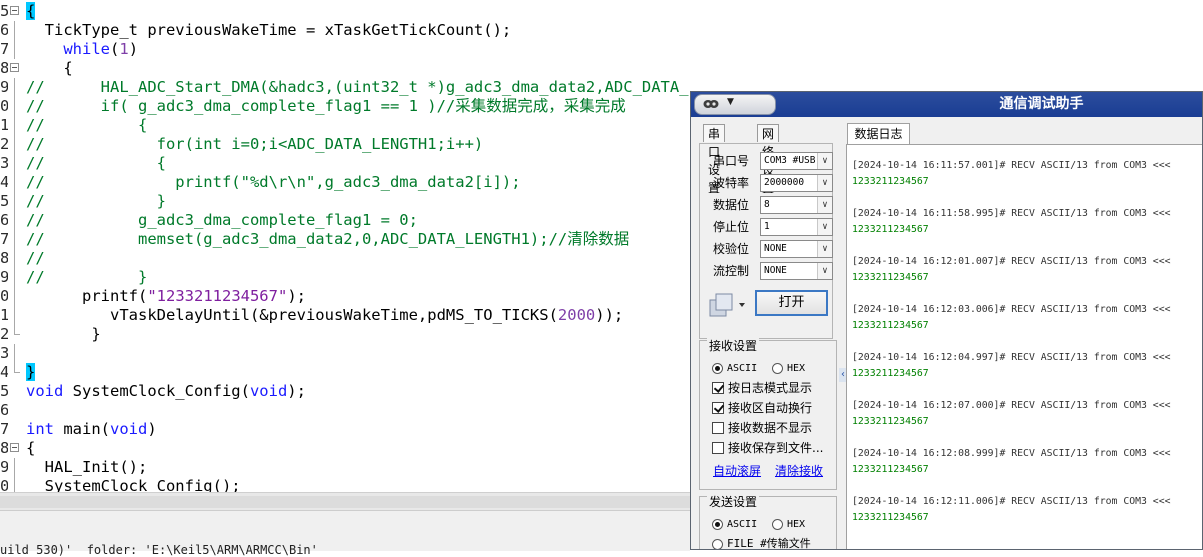  Describe the element at coordinates (714, 159) in the screenshot. I see `tab-serial-settings: 串口设置` at that location.